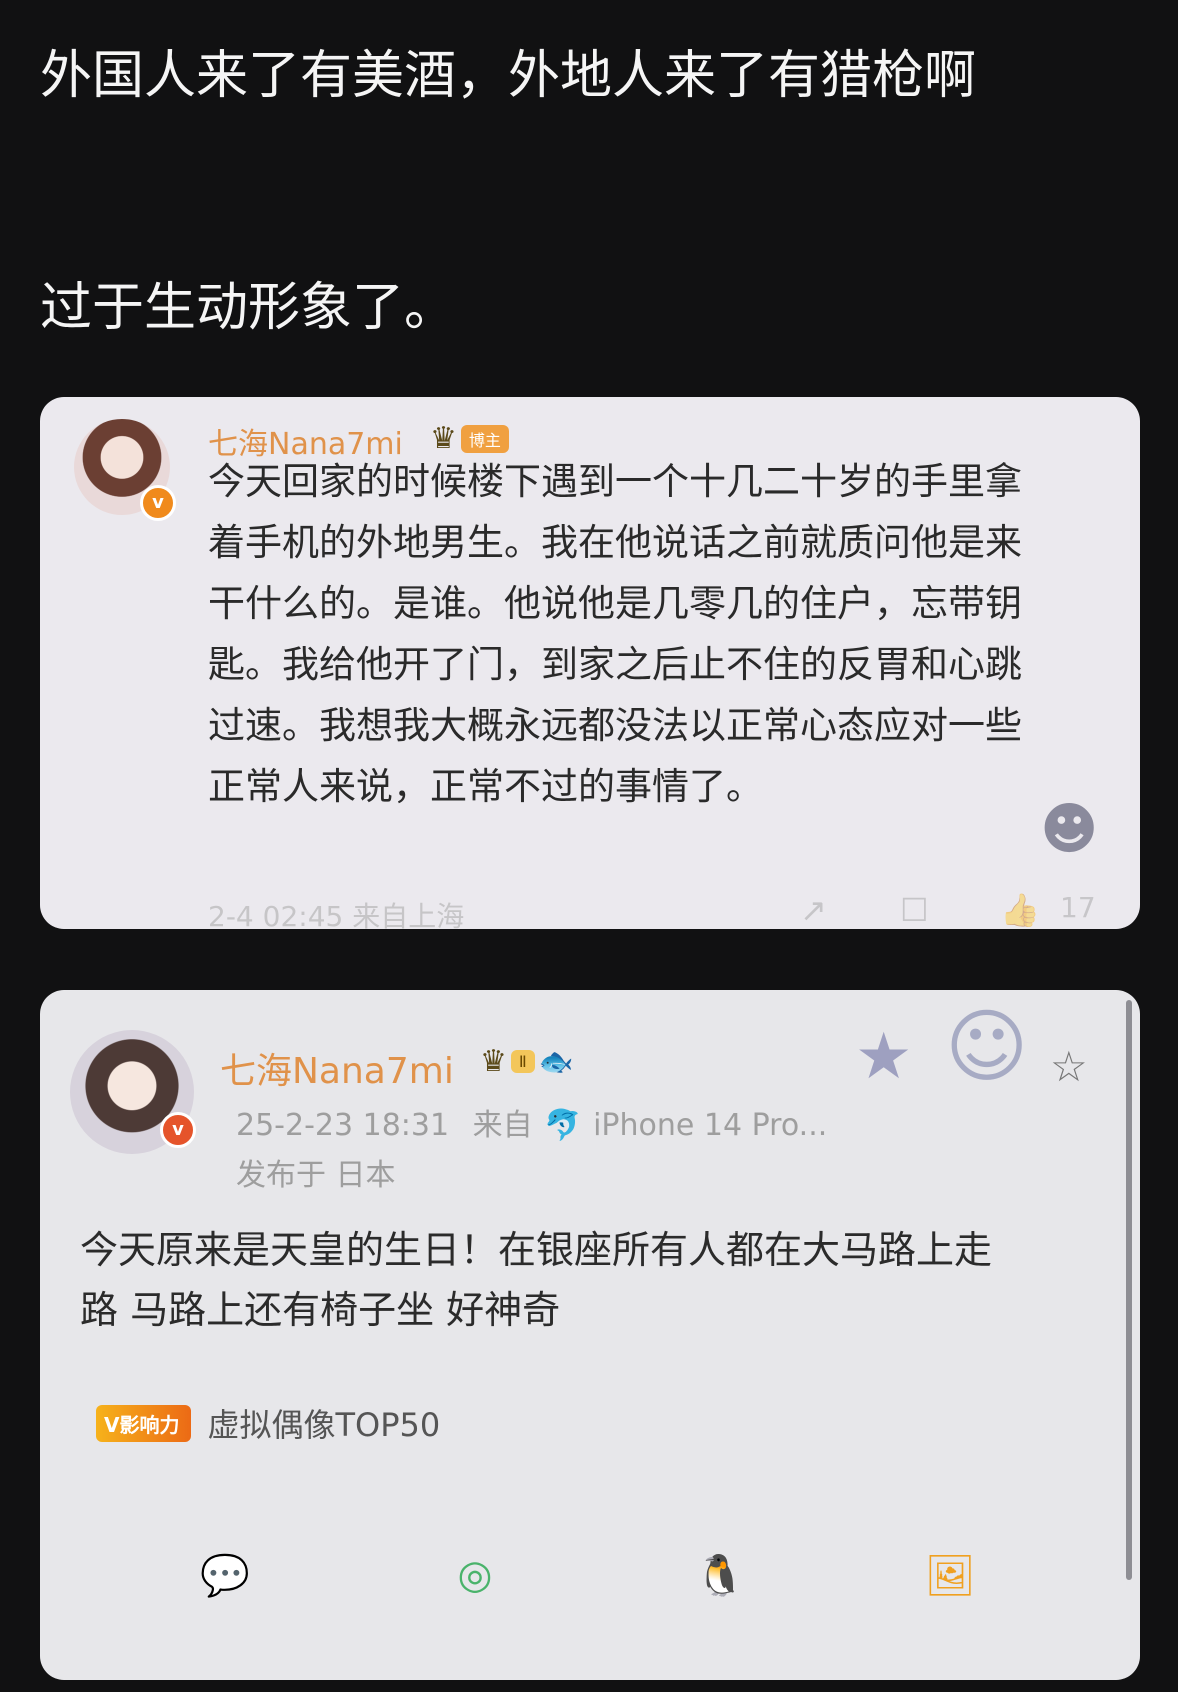  I want to click on device-icon: 🐬, so click(563, 1125).